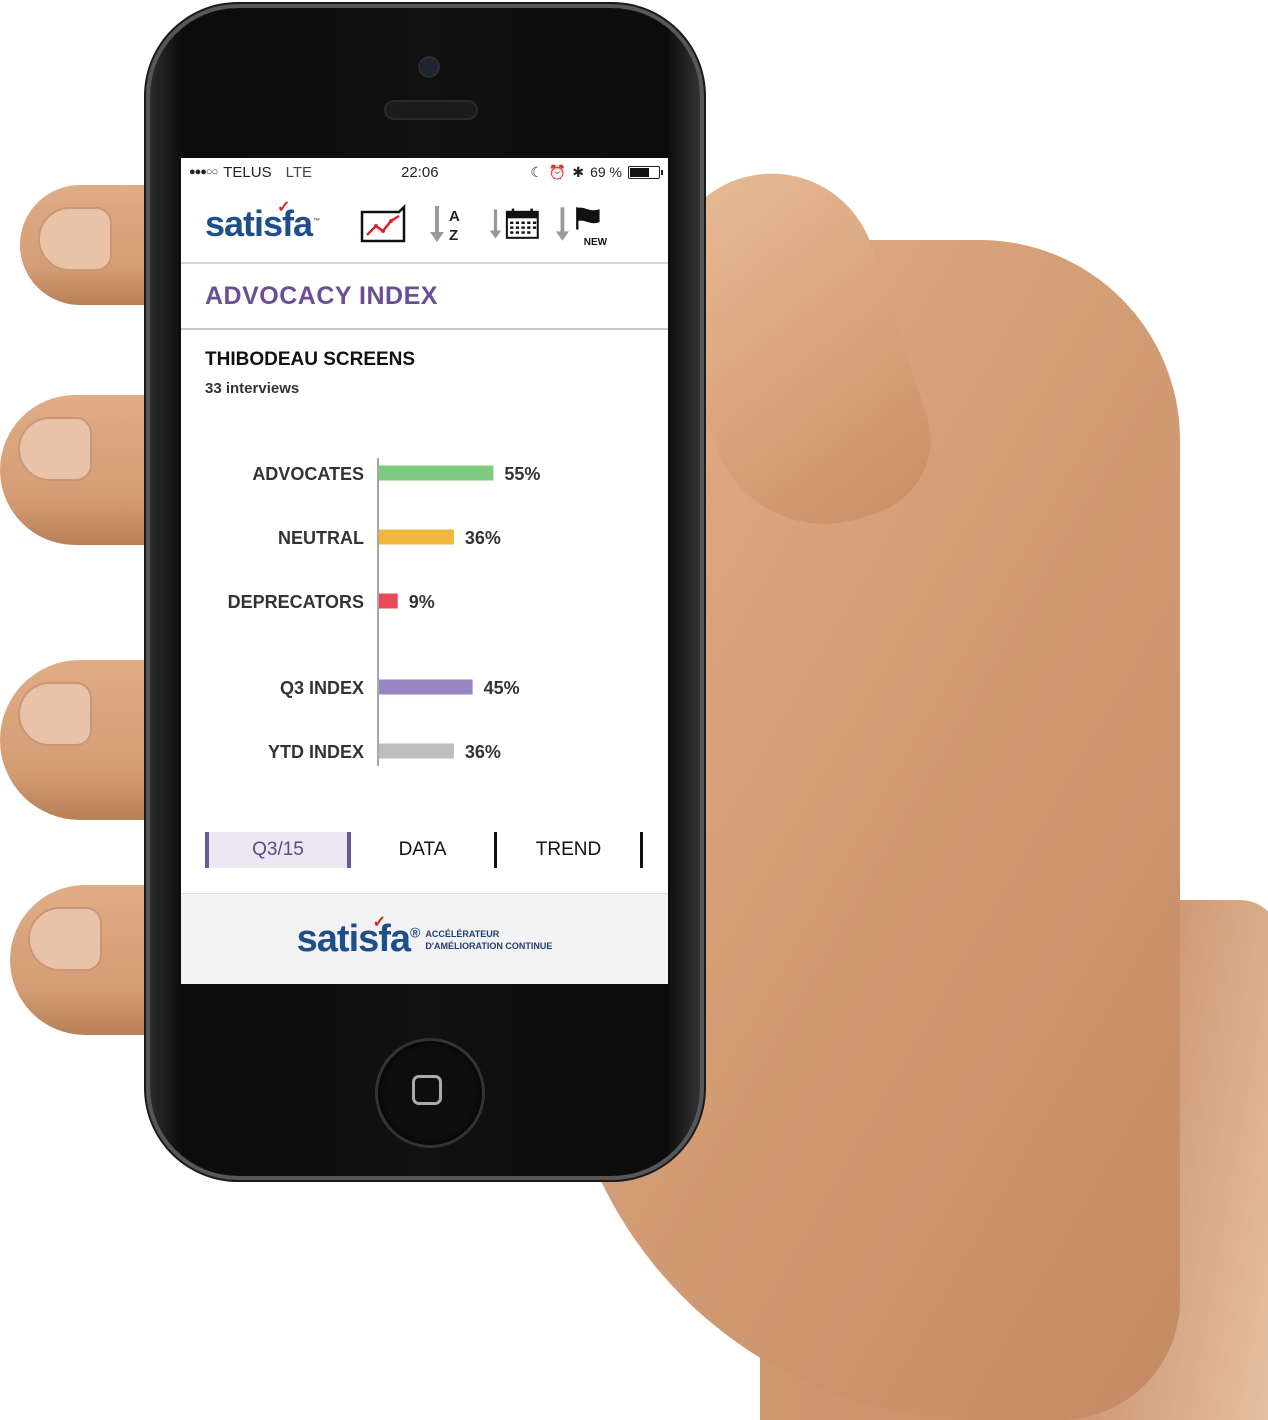 Image resolution: width=1268 pixels, height=1420 pixels. What do you see at coordinates (422, 602) in the screenshot?
I see `value-label: 9%` at bounding box center [422, 602].